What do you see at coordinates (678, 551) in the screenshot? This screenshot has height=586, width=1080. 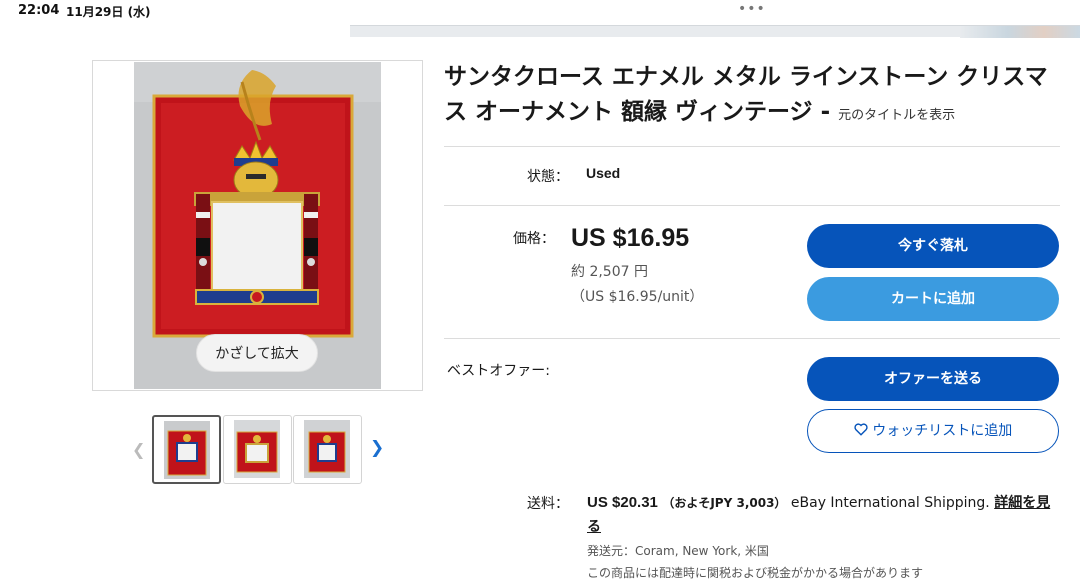 I see `ships-from: 発送元：Coram, New York, 米国` at bounding box center [678, 551].